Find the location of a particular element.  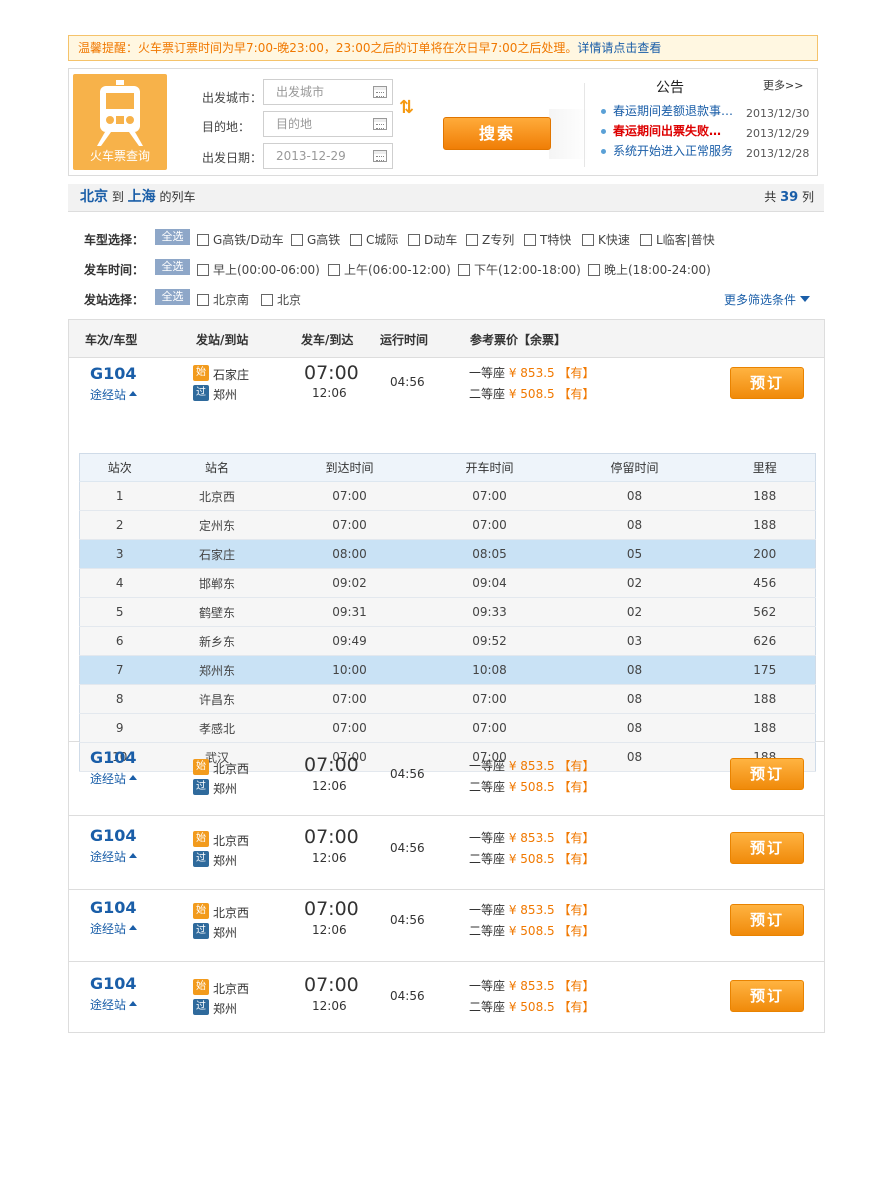

logo-label: 火车票查询 is located at coordinates (119, 156).